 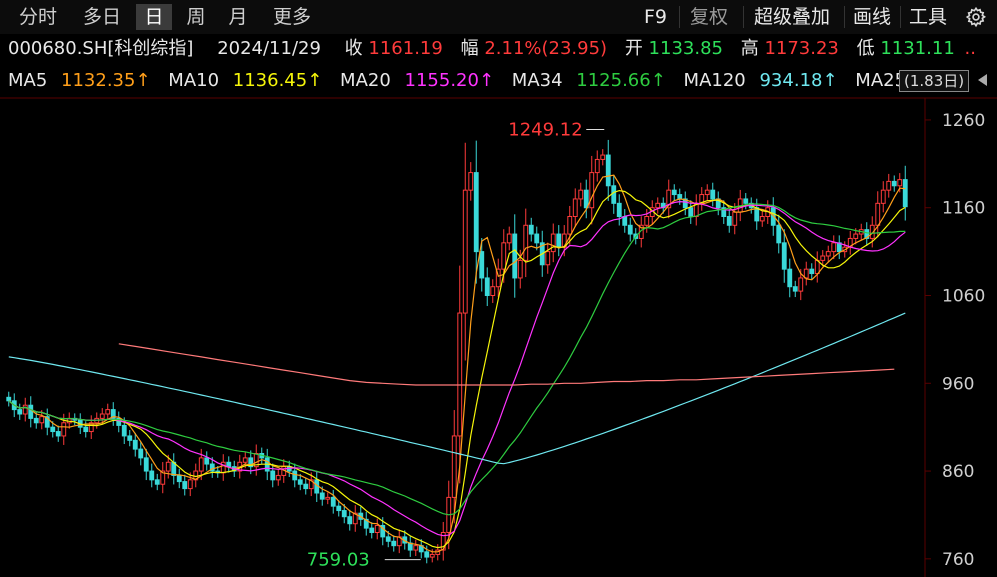 I want to click on y-tick-label: 1160, so click(x=963, y=209).